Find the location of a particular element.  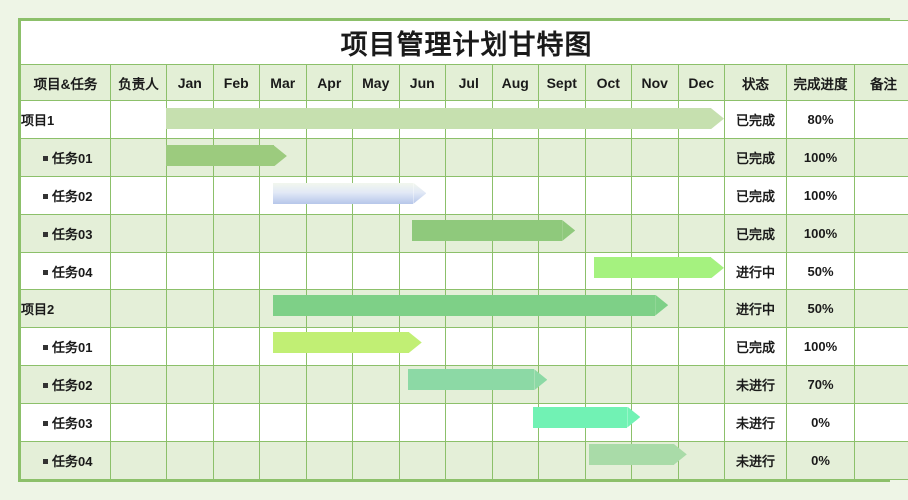

project-name-cell: 项目1 is located at coordinates (65, 119).